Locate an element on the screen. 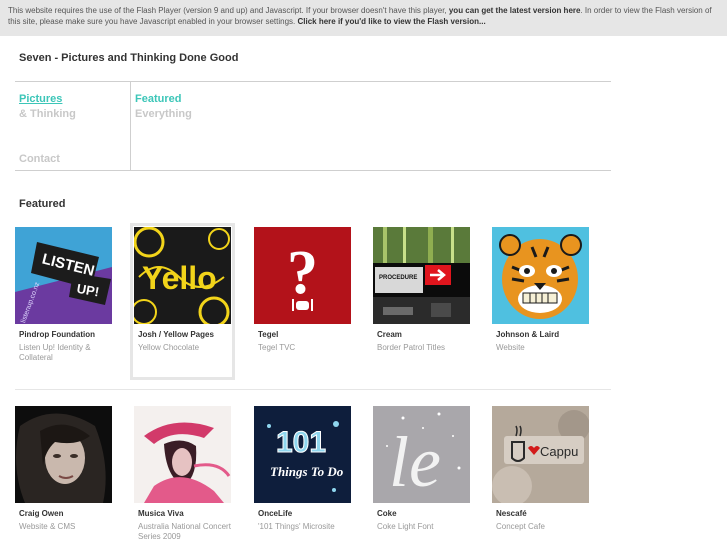 The height and width of the screenshot is (545, 727). thumbnail-tiger is located at coordinates (540, 275).